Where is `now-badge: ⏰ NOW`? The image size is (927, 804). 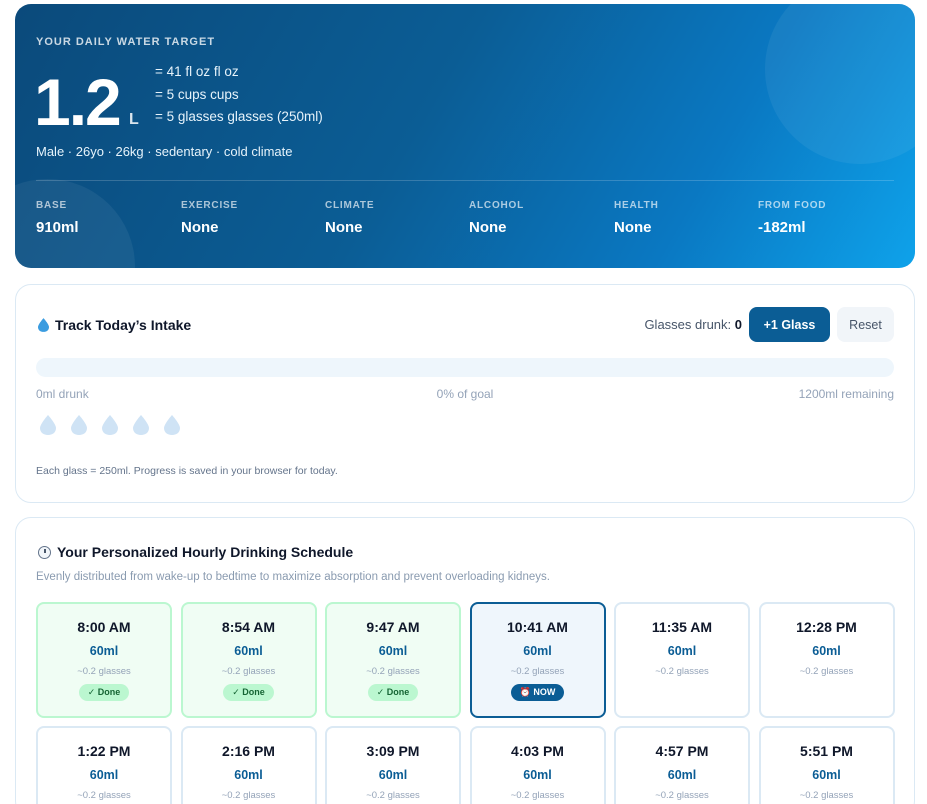 now-badge: ⏰ NOW is located at coordinates (537, 692).